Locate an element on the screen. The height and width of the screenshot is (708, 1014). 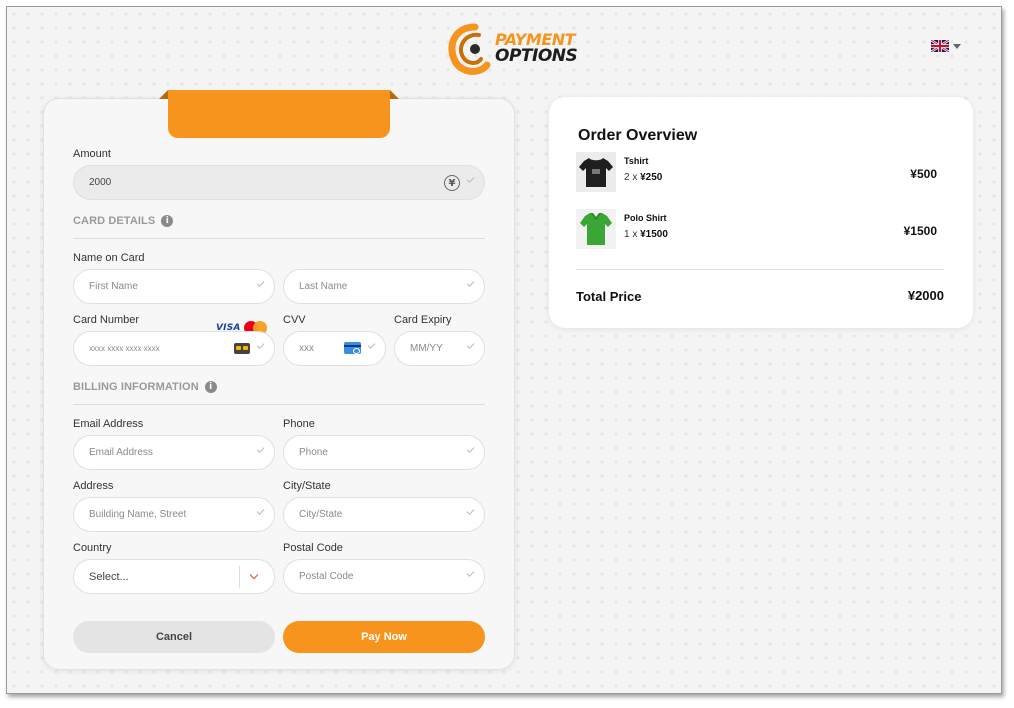
amount-field: 2000 ¥ is located at coordinates (279, 182).